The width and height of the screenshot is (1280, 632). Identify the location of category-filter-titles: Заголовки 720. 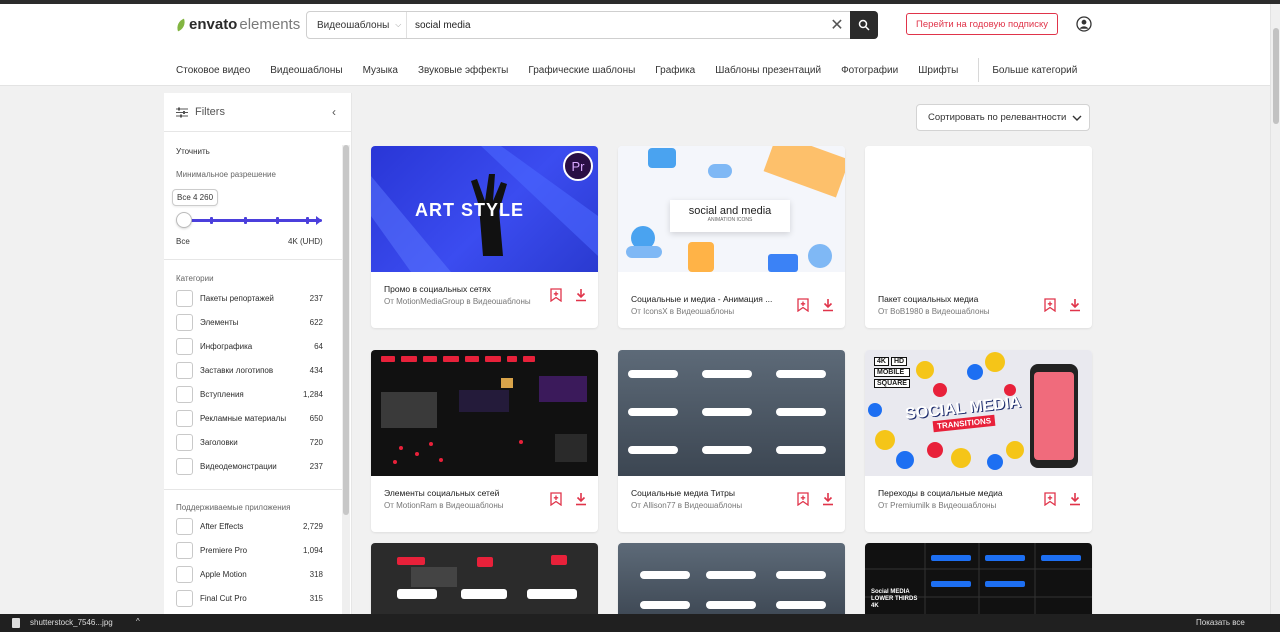
(249, 442).